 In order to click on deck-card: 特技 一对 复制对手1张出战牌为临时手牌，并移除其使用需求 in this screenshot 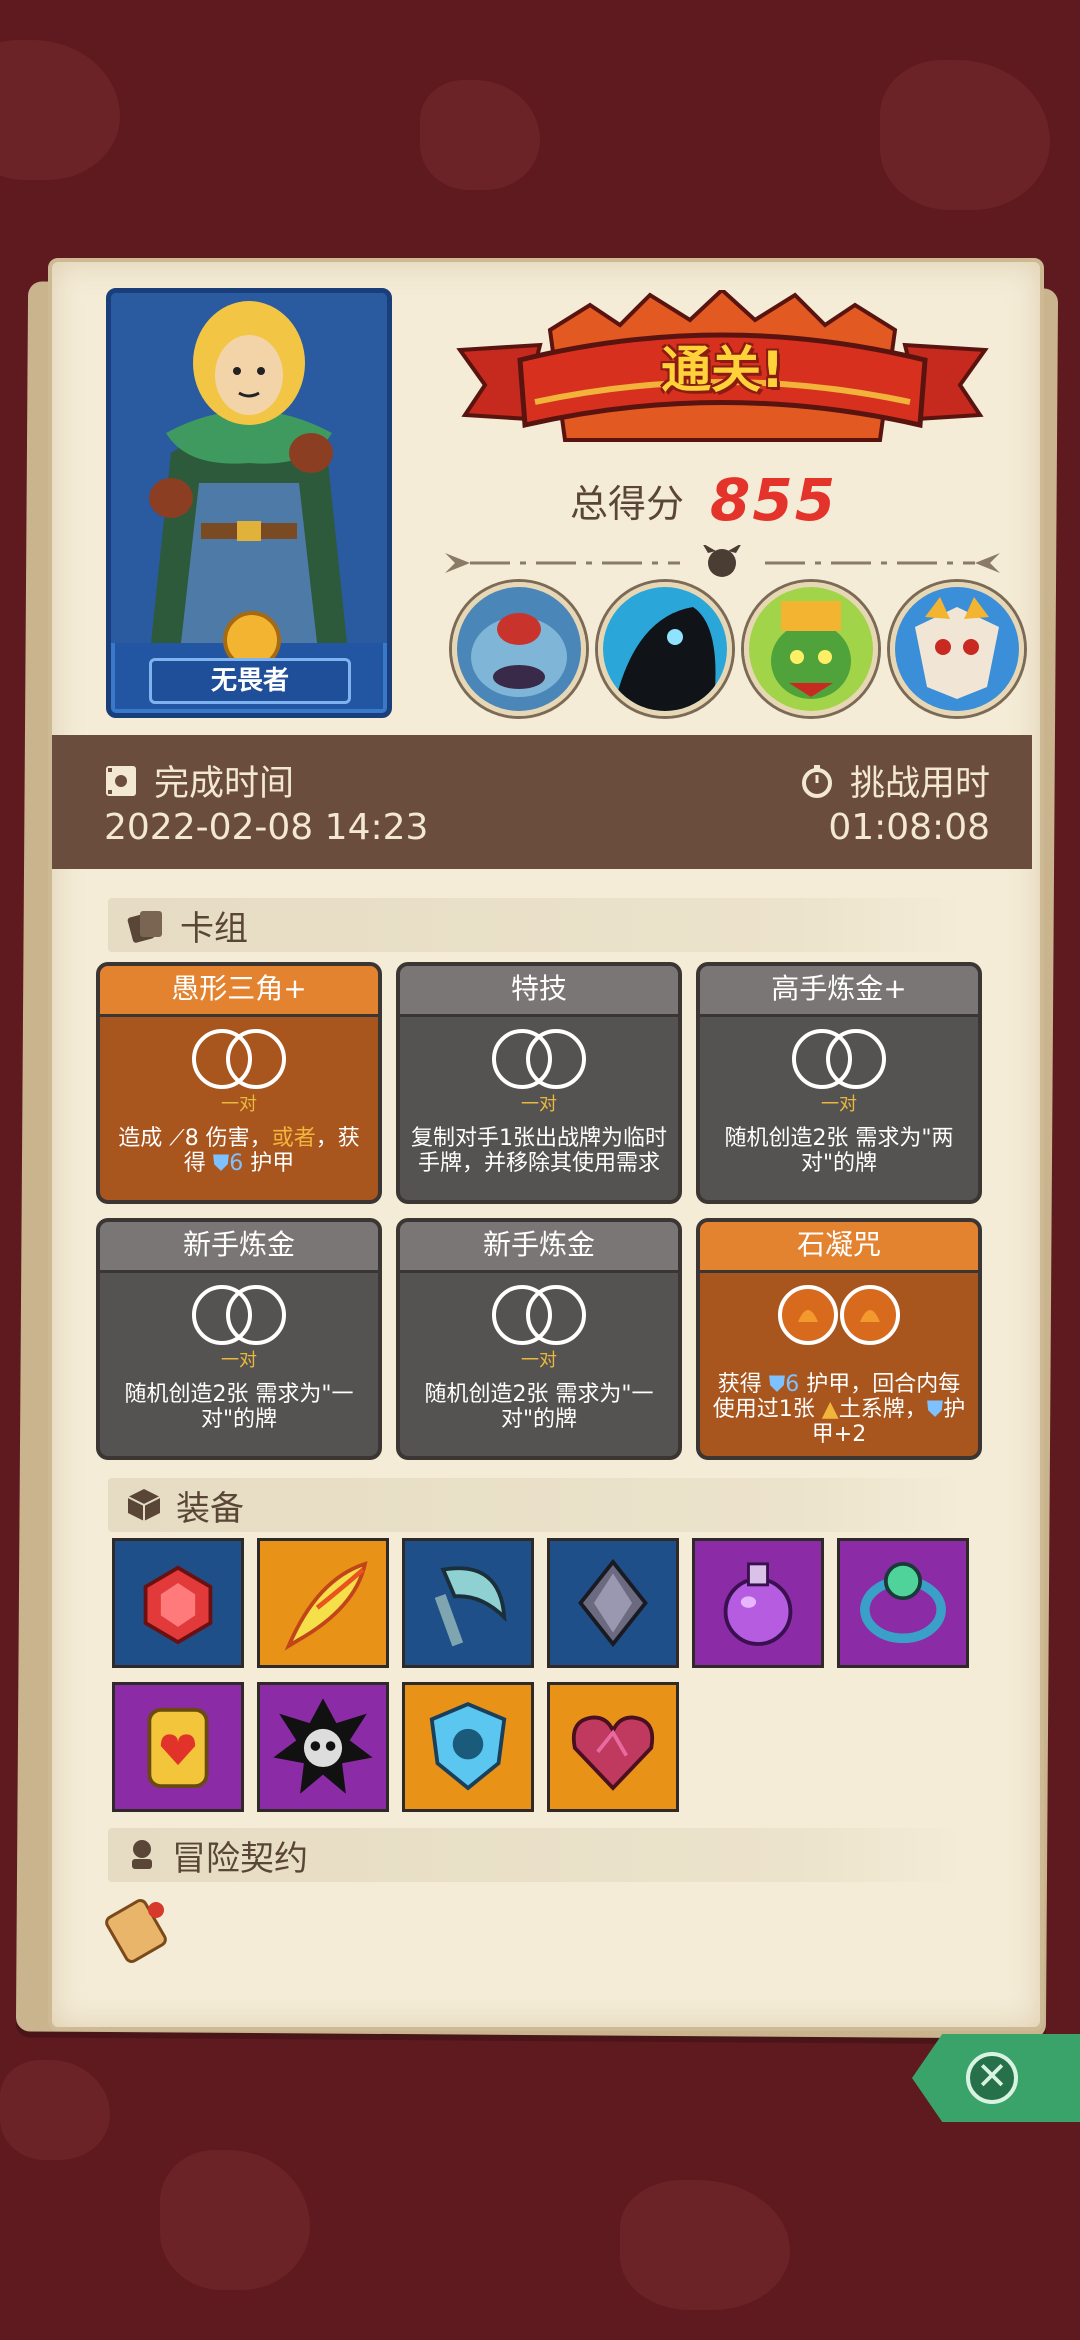, I will do `click(539, 1083)`.